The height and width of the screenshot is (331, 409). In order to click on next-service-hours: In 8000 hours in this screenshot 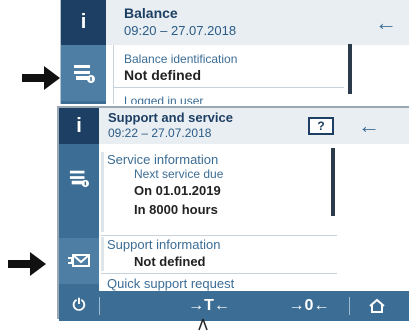, I will do `click(176, 209)`.